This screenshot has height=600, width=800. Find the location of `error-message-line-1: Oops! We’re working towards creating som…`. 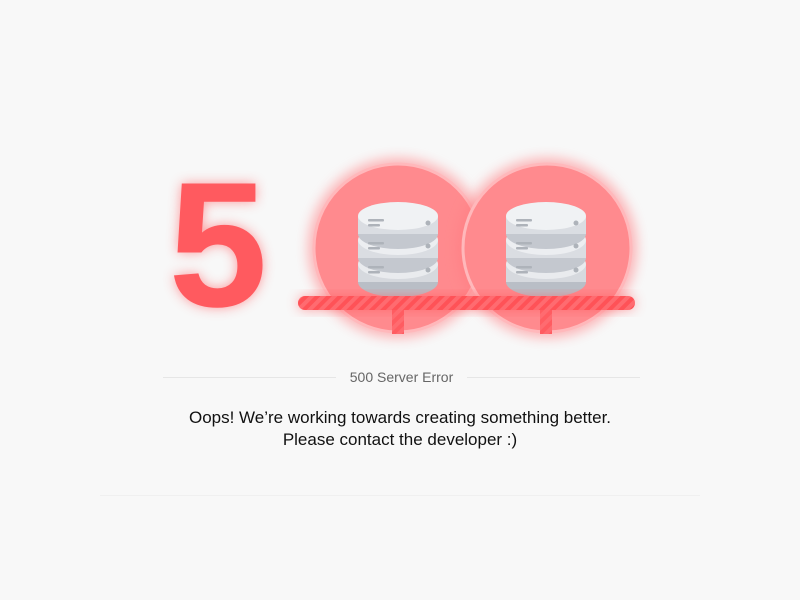

error-message-line-1: Oops! We’re working towards creating som… is located at coordinates (400, 417).